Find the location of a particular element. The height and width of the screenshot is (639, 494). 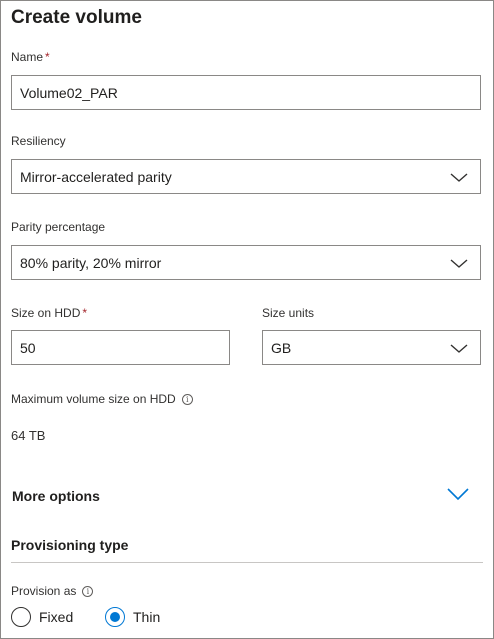

radio-fixed: Fixed is located at coordinates (42, 617).